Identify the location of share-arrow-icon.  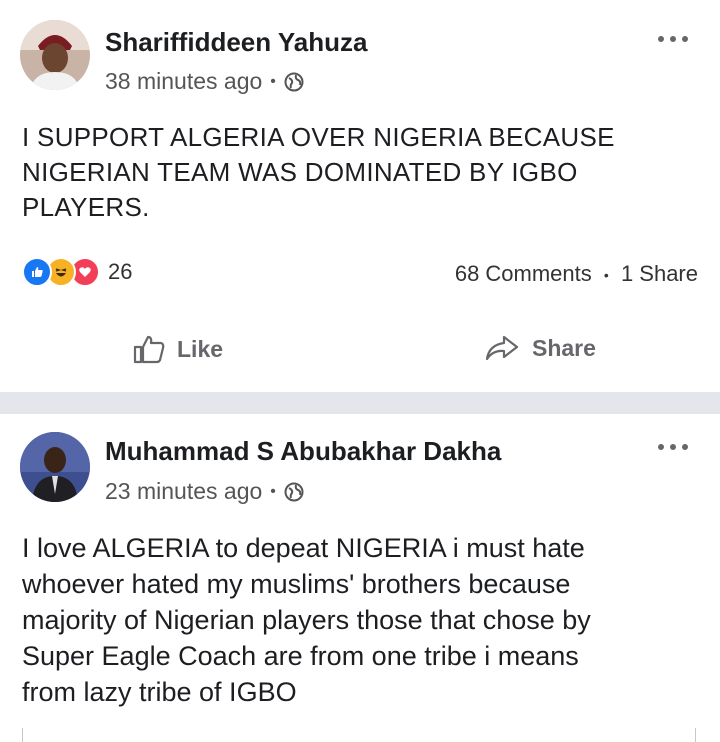
(502, 348).